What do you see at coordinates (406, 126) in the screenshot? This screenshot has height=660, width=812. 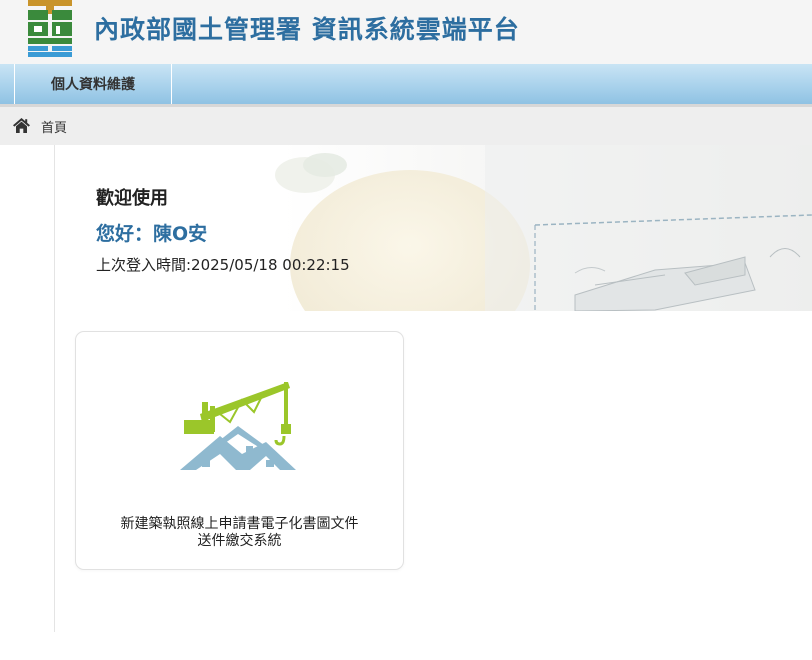 I see `breadcrumb: 首頁` at bounding box center [406, 126].